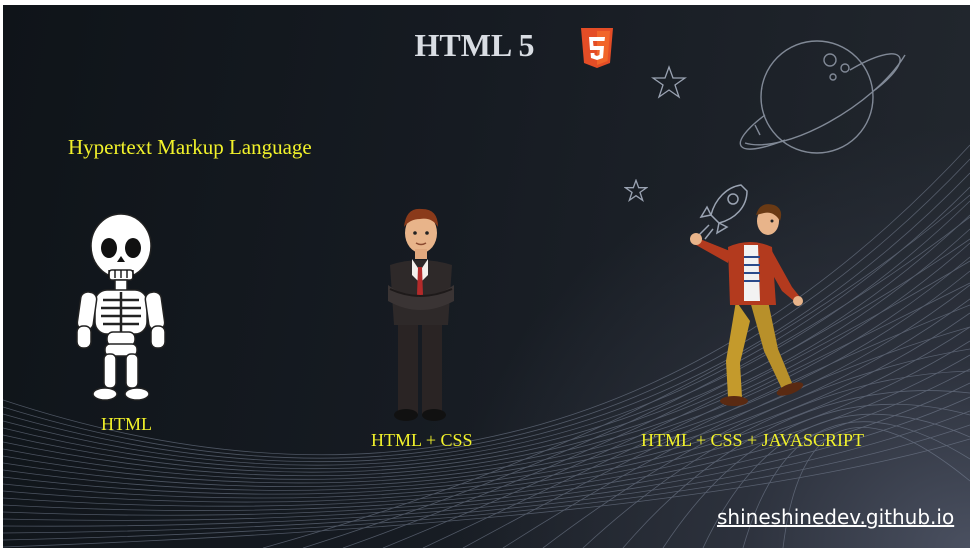 The width and height of the screenshot is (970, 548). What do you see at coordinates (422, 440) in the screenshot?
I see `stage-label-html-css: HTML + CSS` at bounding box center [422, 440].